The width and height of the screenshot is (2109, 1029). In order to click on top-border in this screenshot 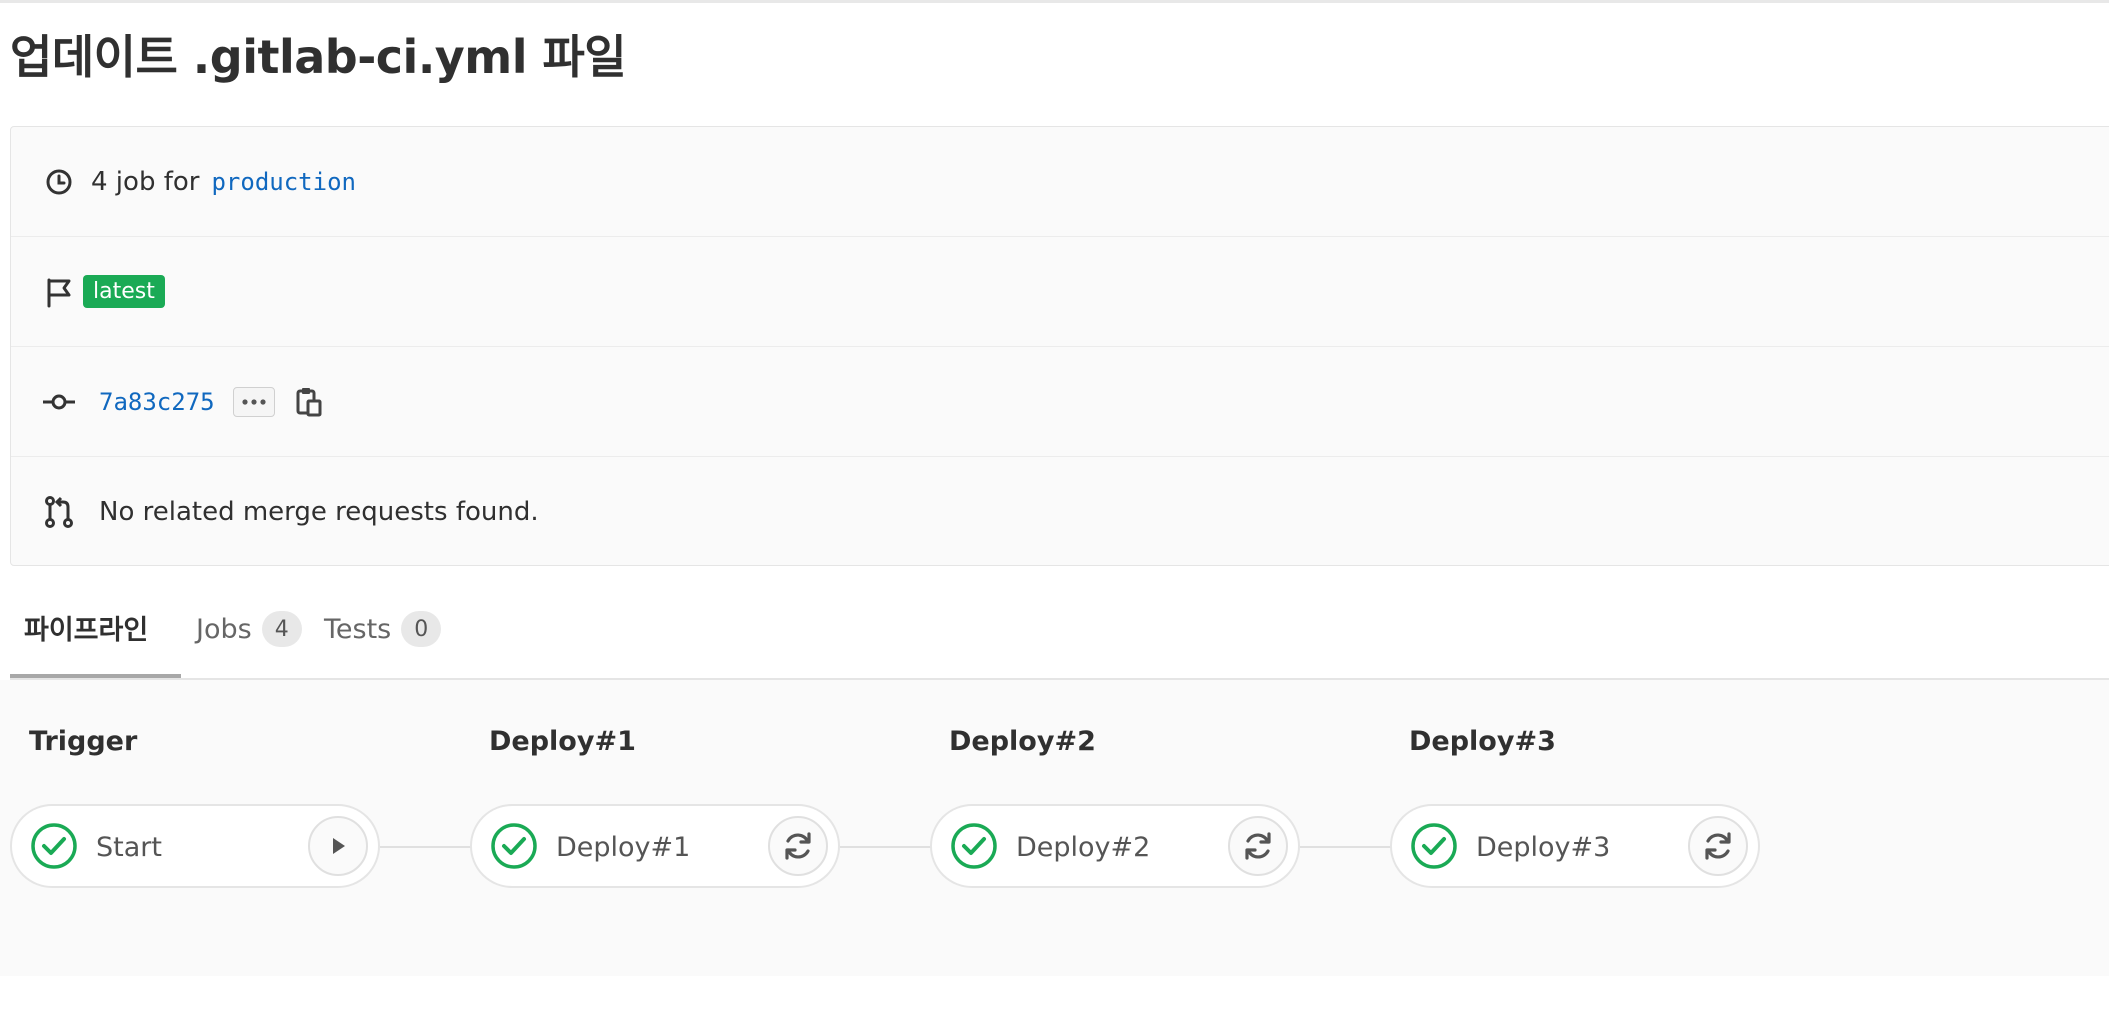, I will do `click(1054, 1)`.